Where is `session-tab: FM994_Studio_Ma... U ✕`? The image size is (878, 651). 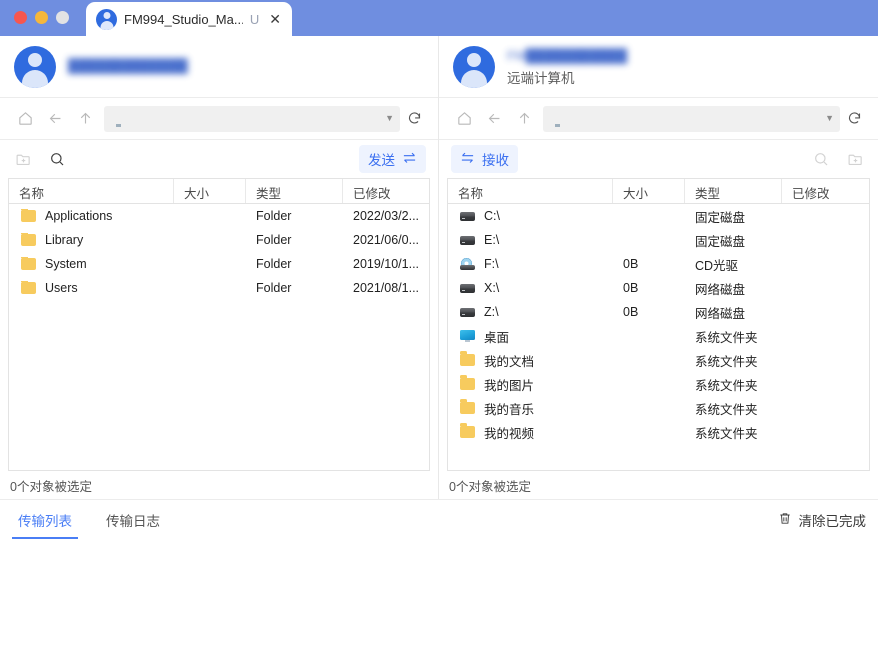
session-tab: FM994_Studio_Ma... U ✕ is located at coordinates (189, 19).